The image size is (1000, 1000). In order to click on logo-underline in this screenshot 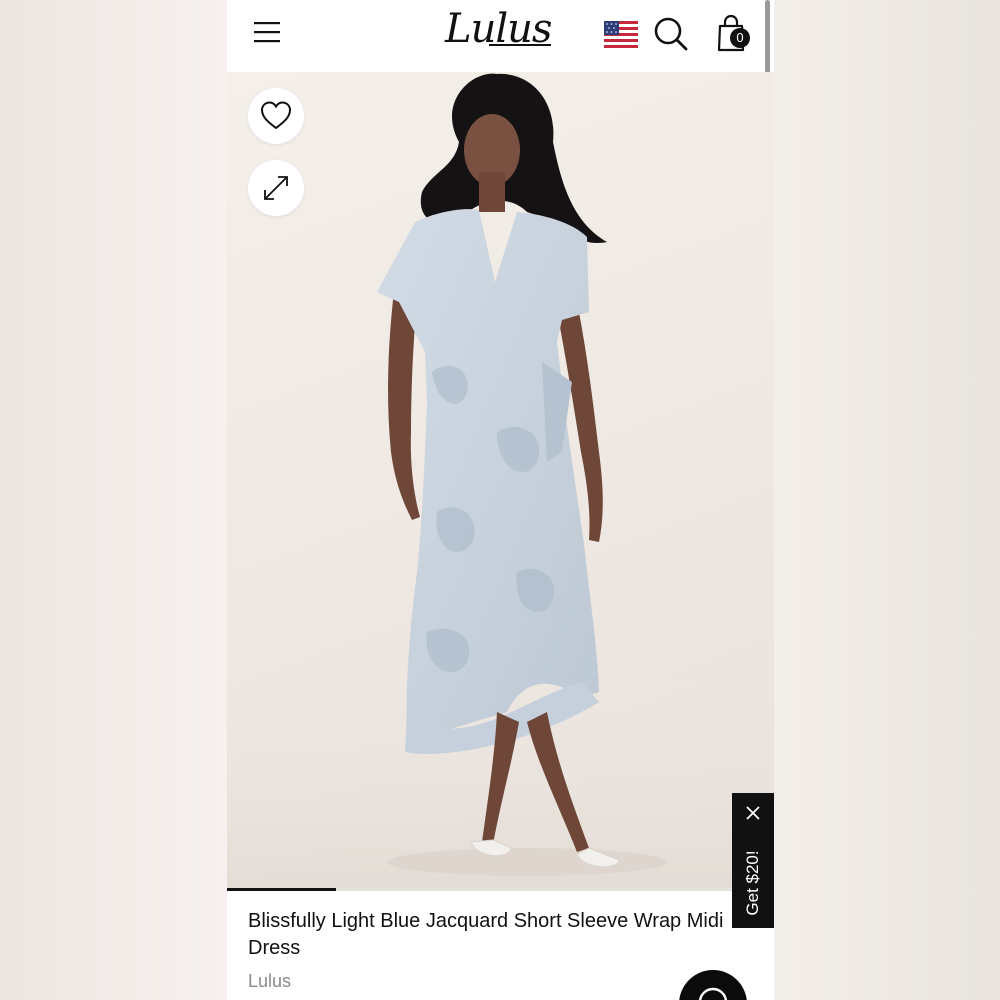, I will do `click(520, 45)`.